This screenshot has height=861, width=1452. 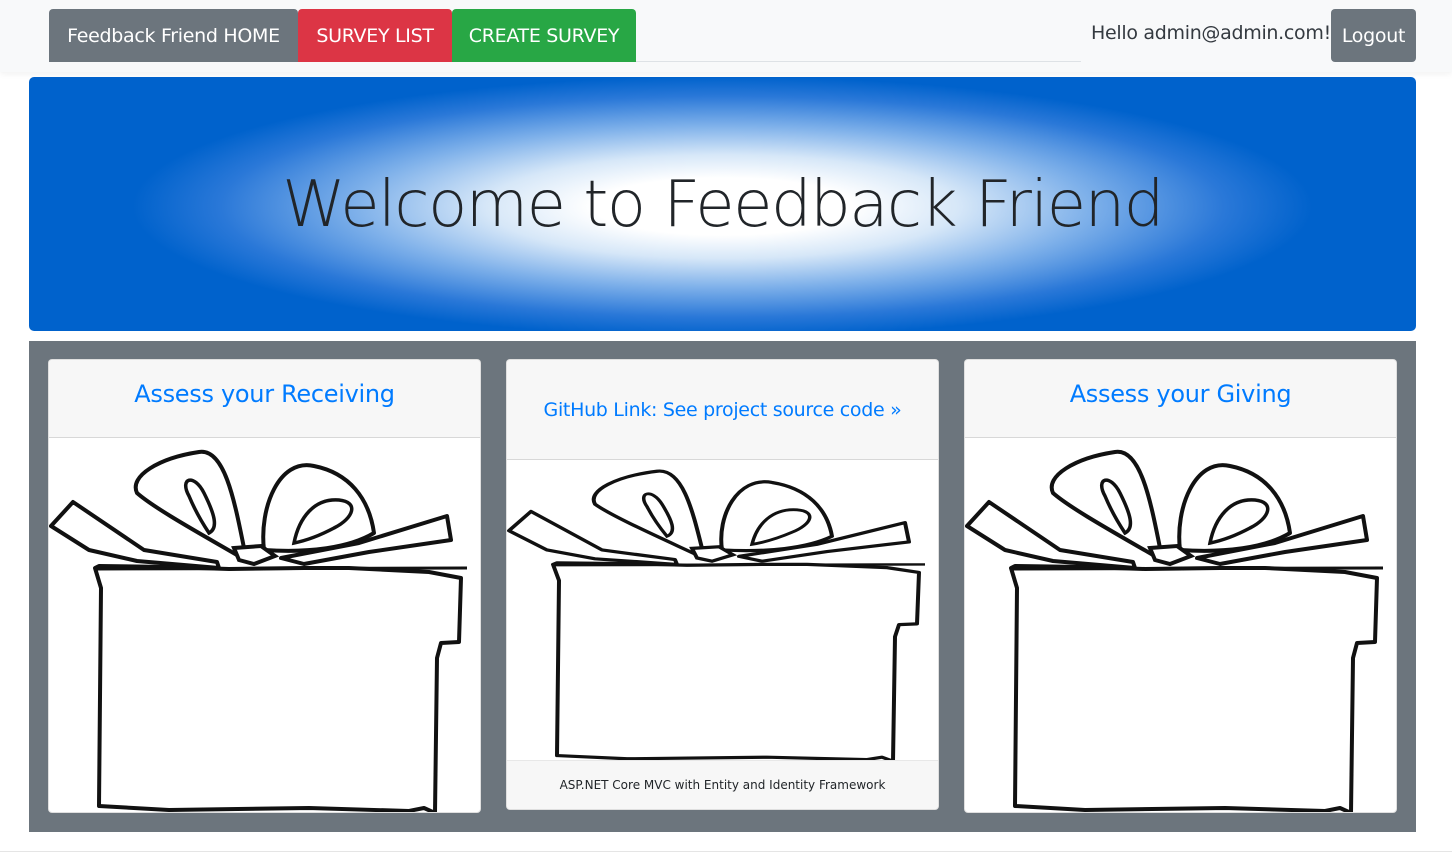 I want to click on survey-list-nav-button: SURVEY LIST, so click(x=375, y=35).